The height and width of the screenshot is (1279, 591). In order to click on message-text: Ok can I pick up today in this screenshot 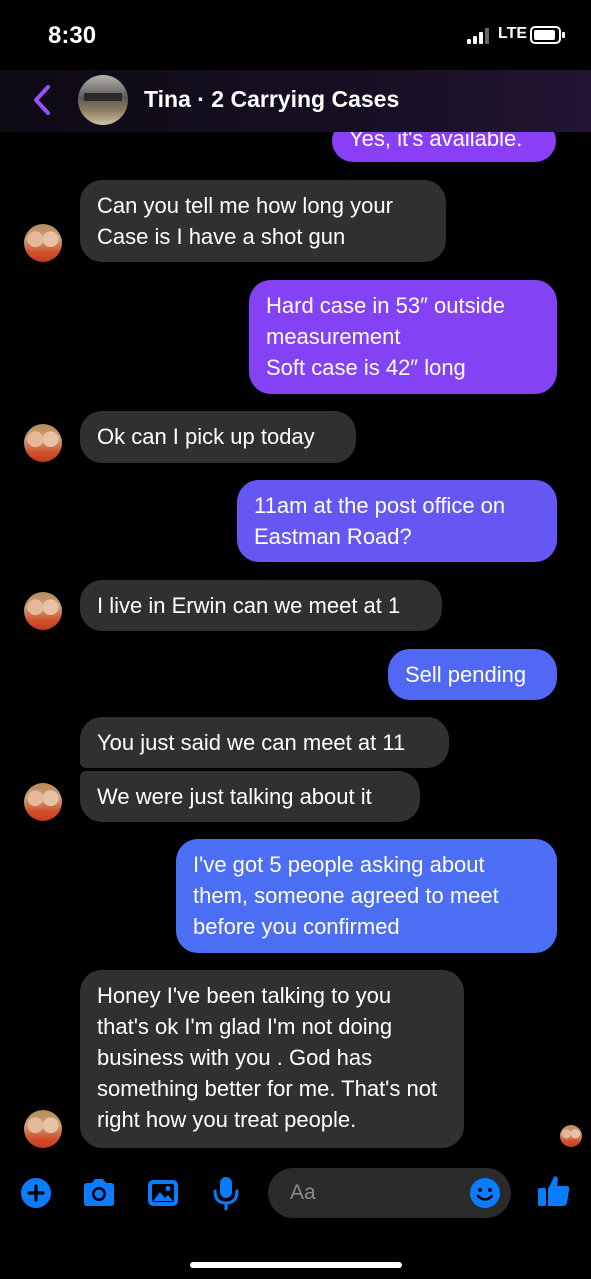, I will do `click(206, 436)`.